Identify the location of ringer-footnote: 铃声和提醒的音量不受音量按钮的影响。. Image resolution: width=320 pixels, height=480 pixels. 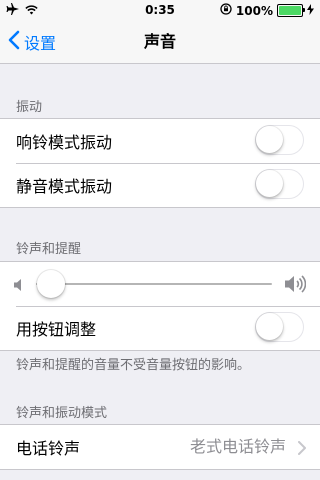
(133, 365).